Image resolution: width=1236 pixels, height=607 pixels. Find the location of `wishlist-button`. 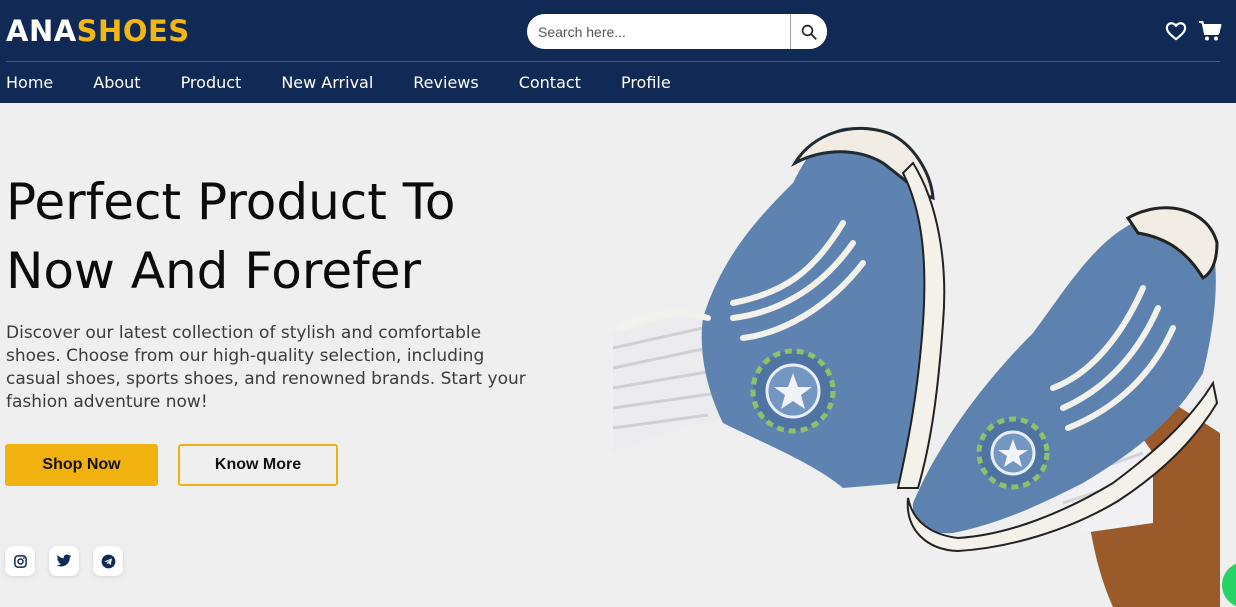

wishlist-button is located at coordinates (1176, 31).